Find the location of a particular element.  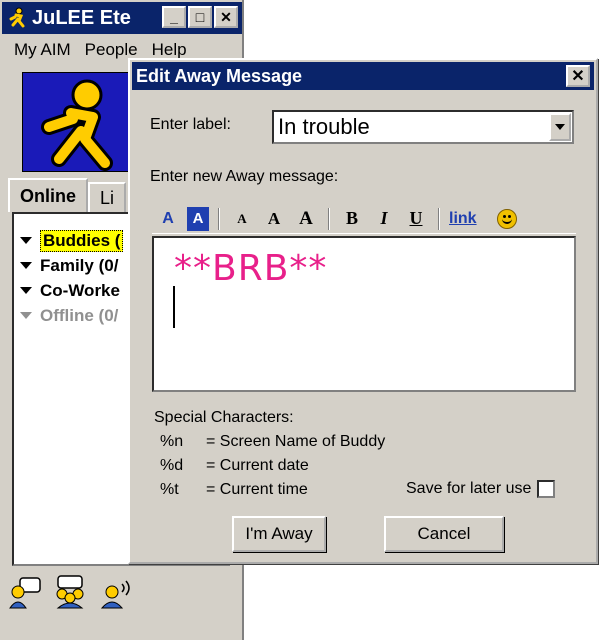

aim-running-man-icon is located at coordinates (77, 125).